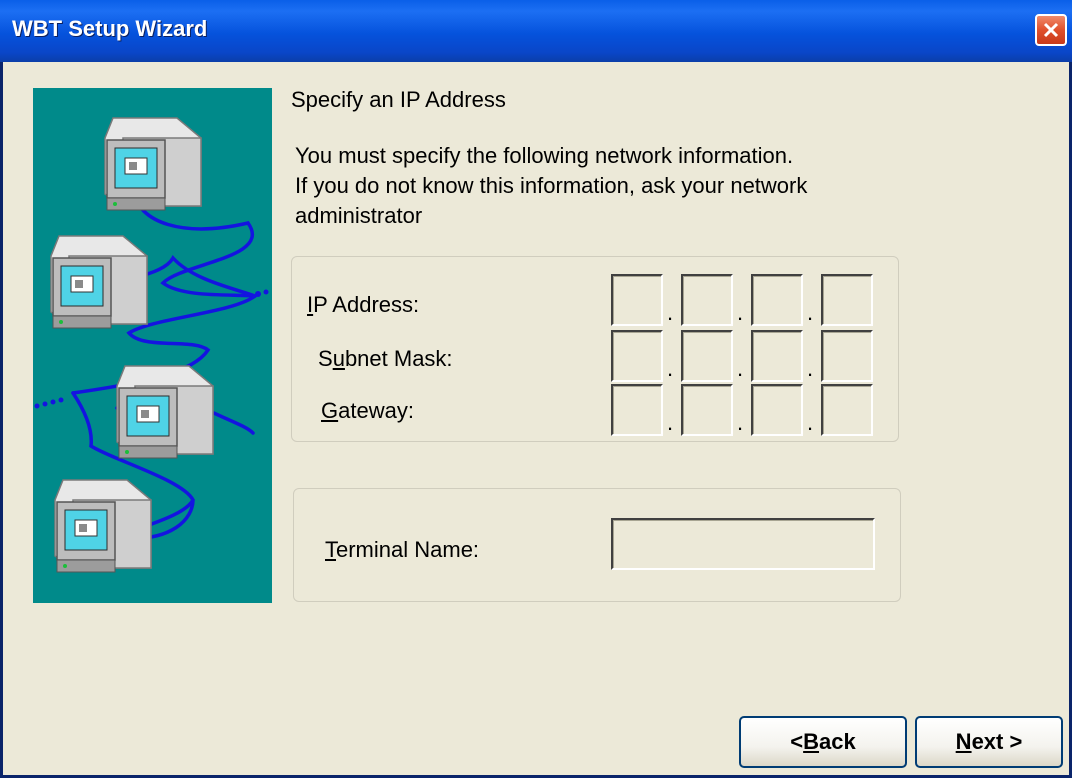 The height and width of the screenshot is (778, 1072). What do you see at coordinates (989, 742) in the screenshot?
I see `next-button: Next >` at bounding box center [989, 742].